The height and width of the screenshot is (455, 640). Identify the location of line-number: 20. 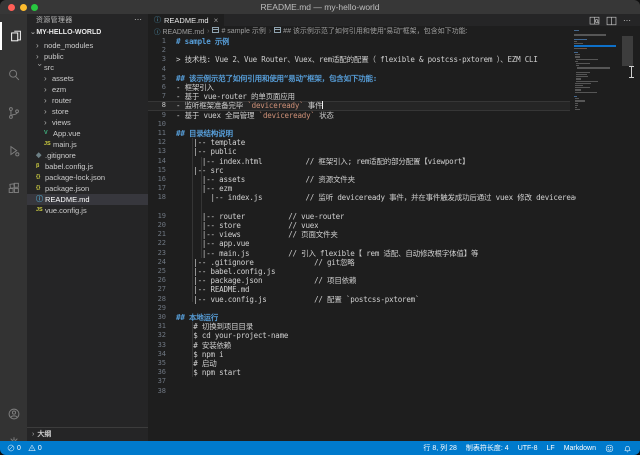
(161, 225).